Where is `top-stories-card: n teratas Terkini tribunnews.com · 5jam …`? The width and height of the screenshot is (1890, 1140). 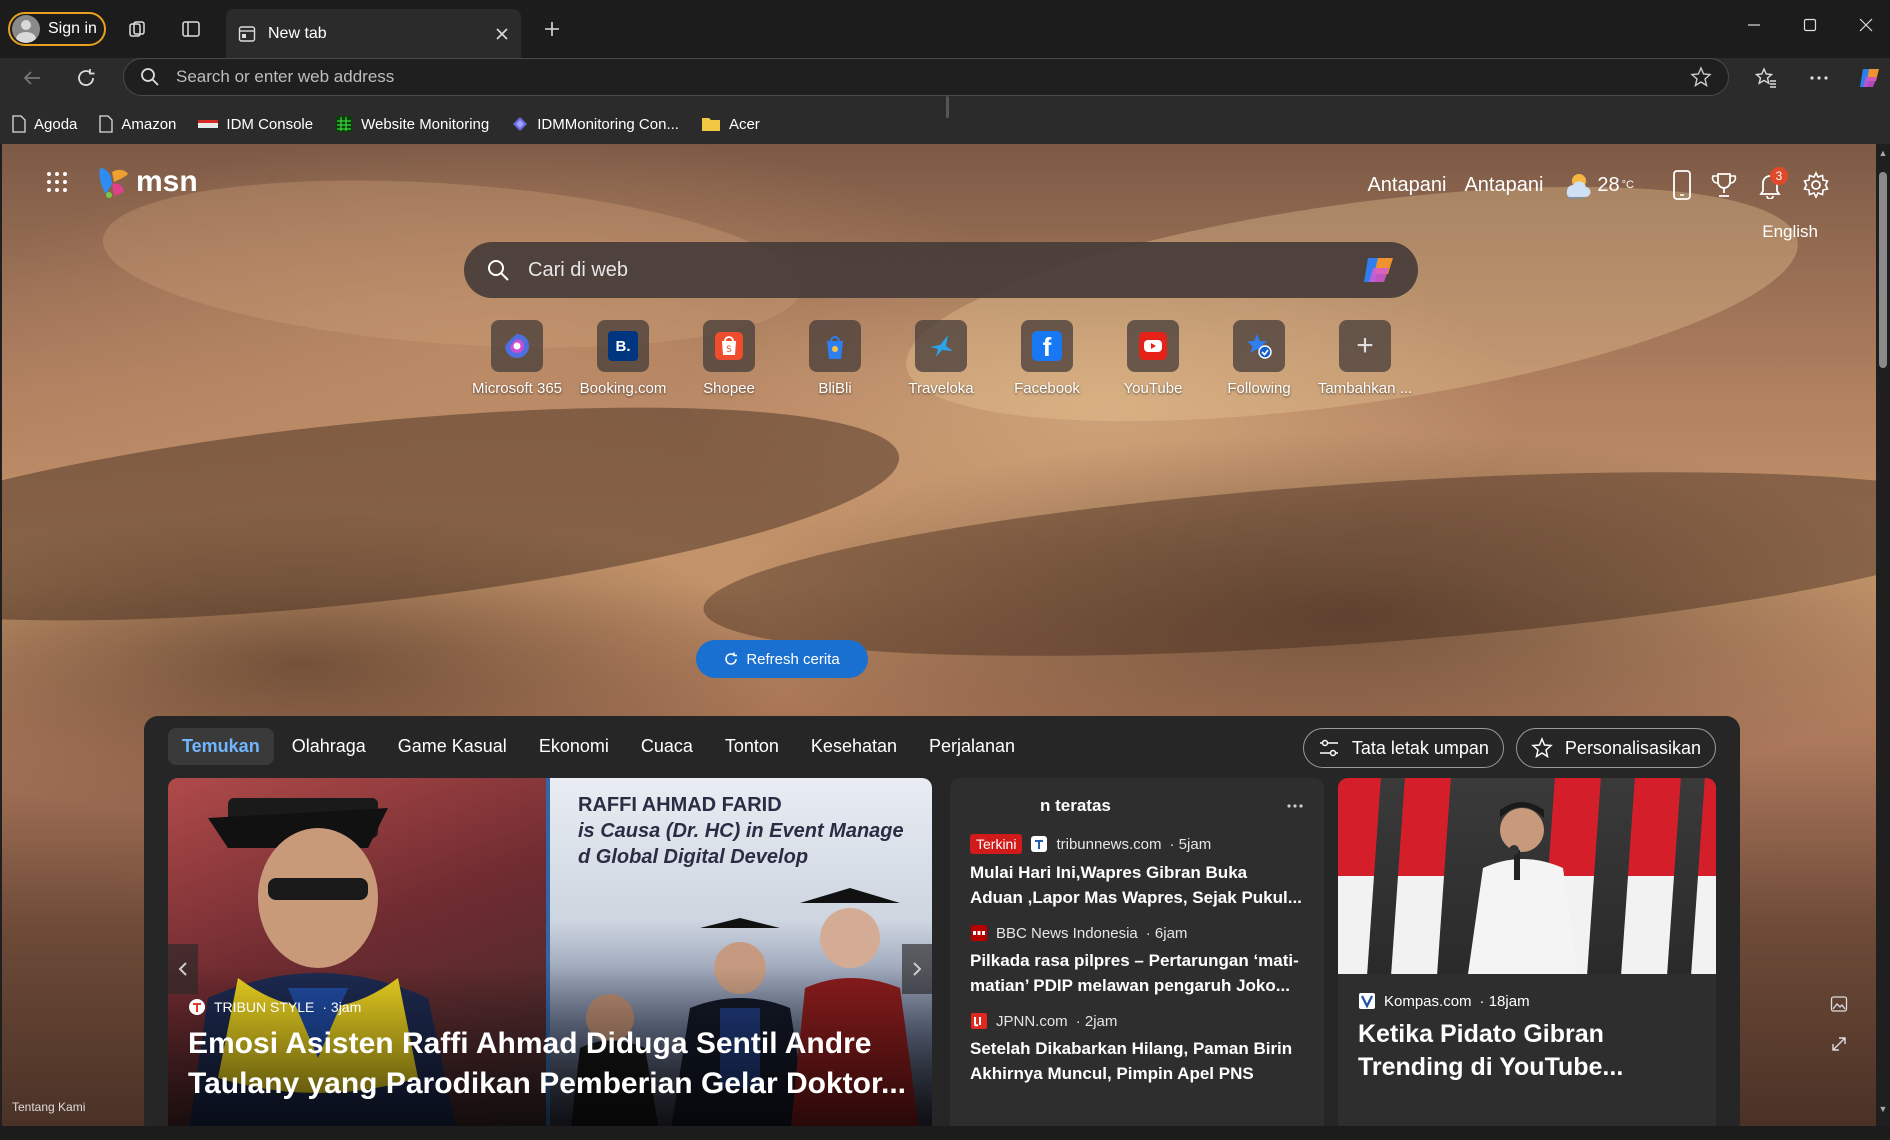
top-stories-card: n teratas Terkini tribunnews.com · 5jam … is located at coordinates (1137, 952).